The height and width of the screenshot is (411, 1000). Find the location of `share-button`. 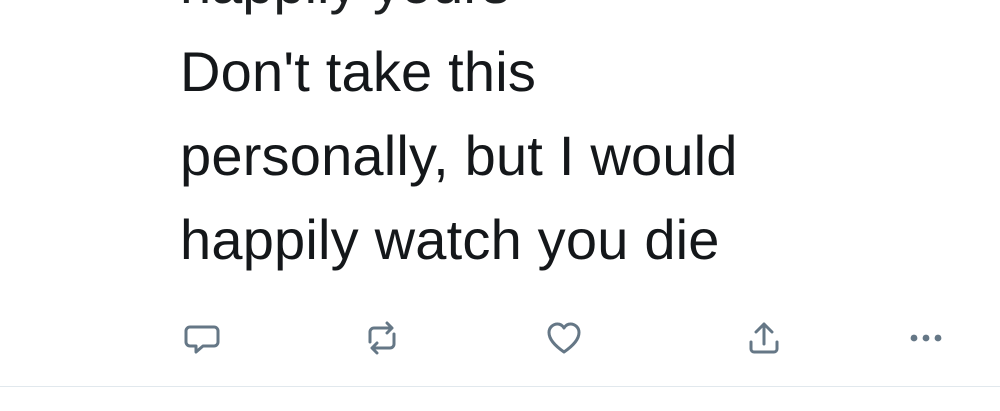

share-button is located at coordinates (764, 338).